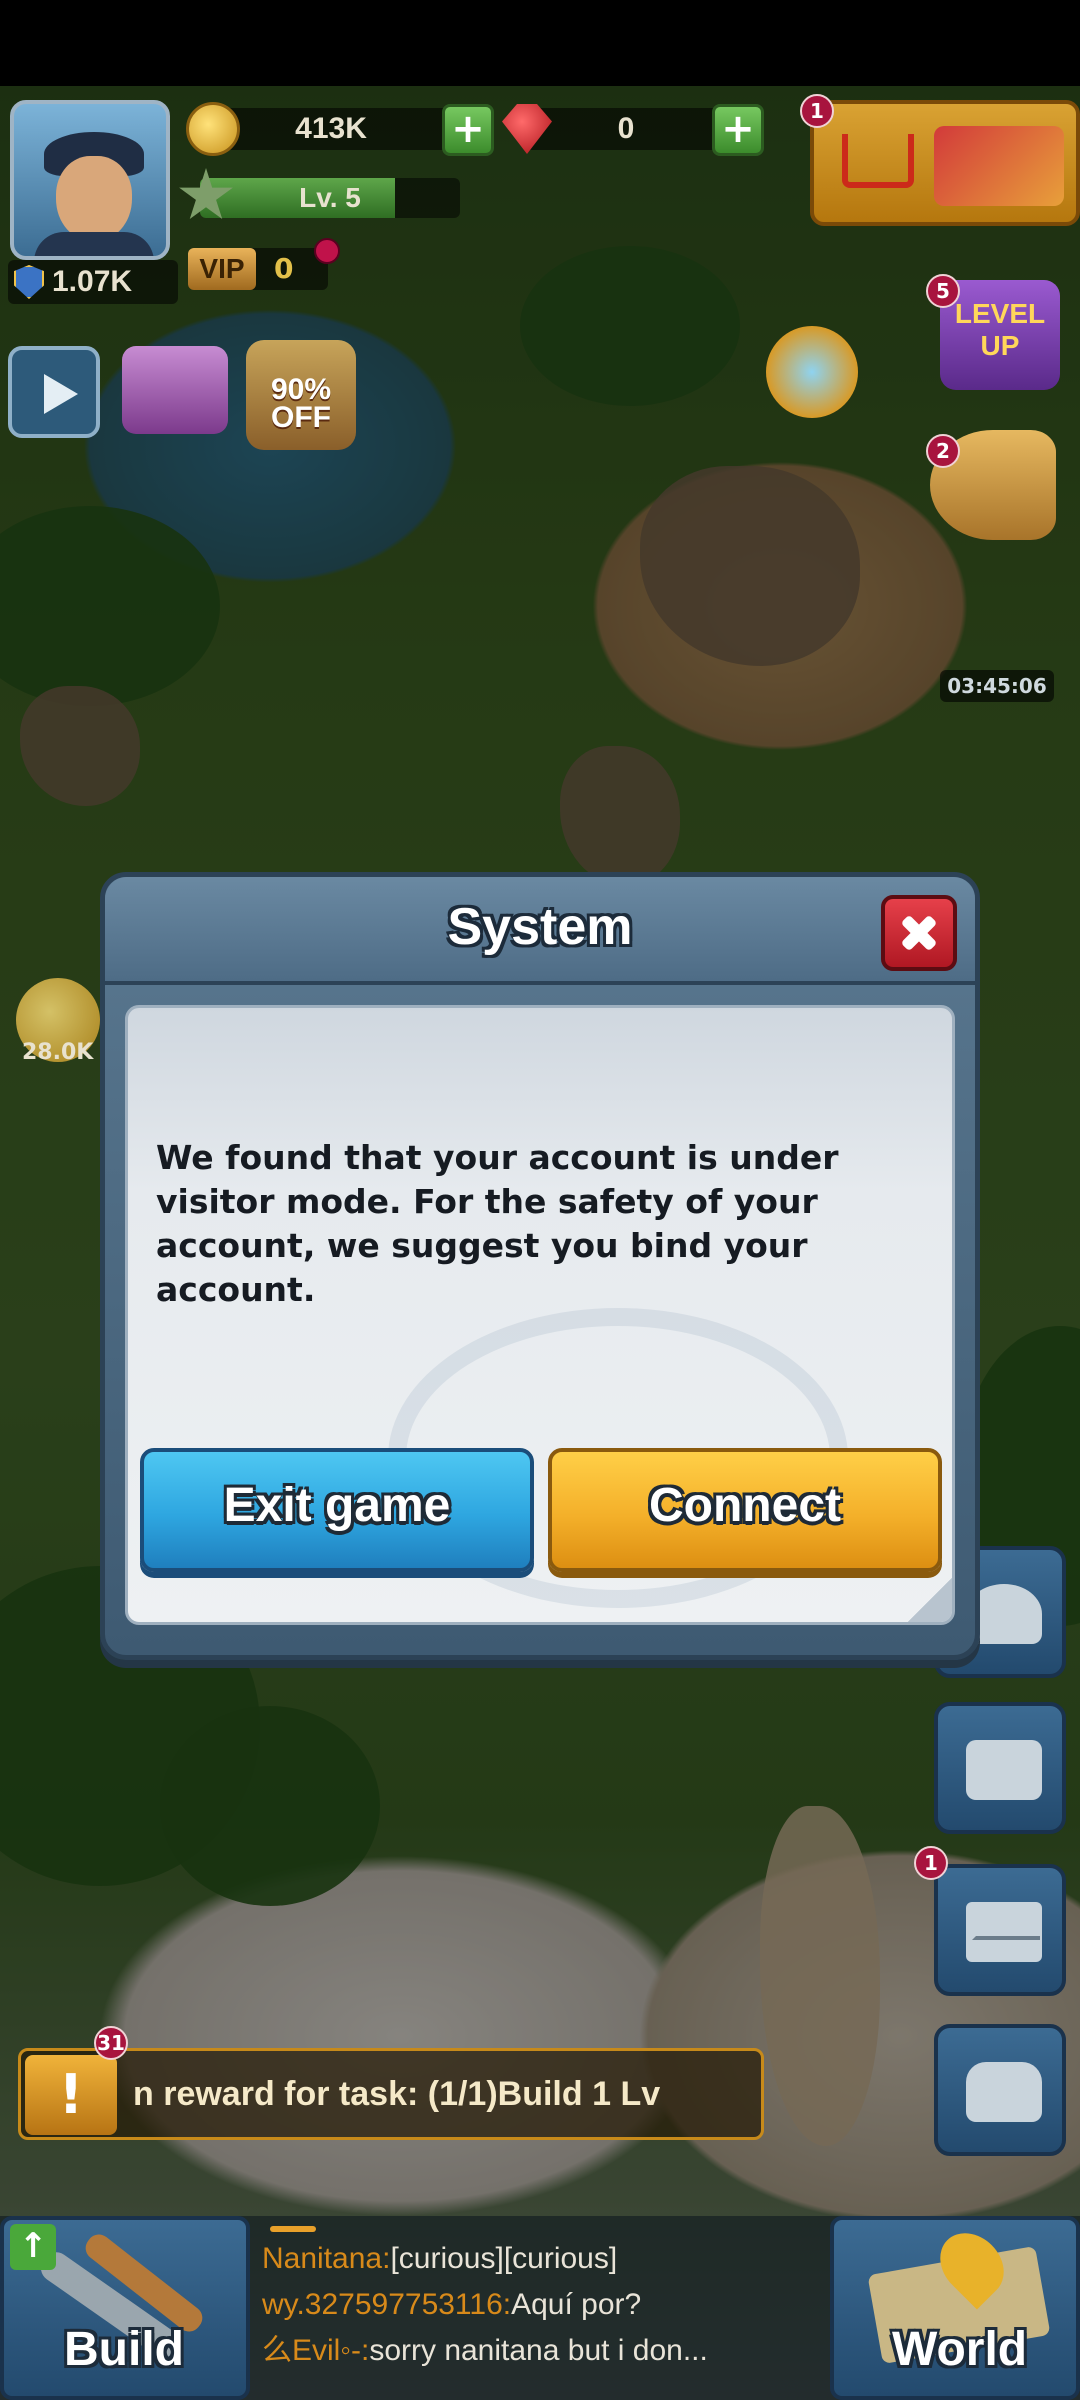 The width and height of the screenshot is (1080, 2400). I want to click on mail-icon, so click(1004, 1932).